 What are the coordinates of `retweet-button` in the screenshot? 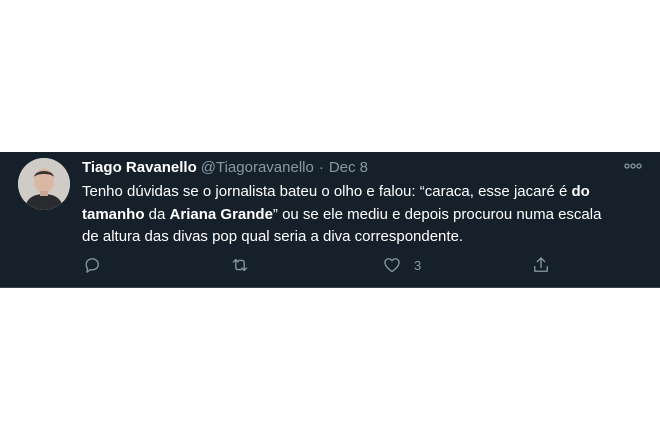 It's located at (240, 265).